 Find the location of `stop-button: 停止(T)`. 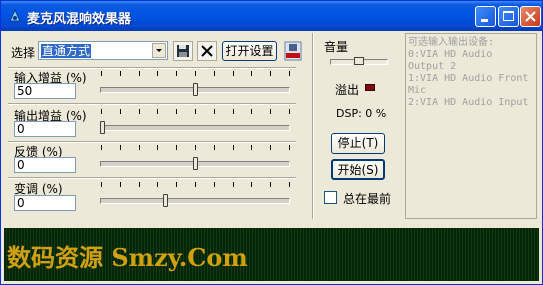

stop-button: 停止(T) is located at coordinates (358, 143).